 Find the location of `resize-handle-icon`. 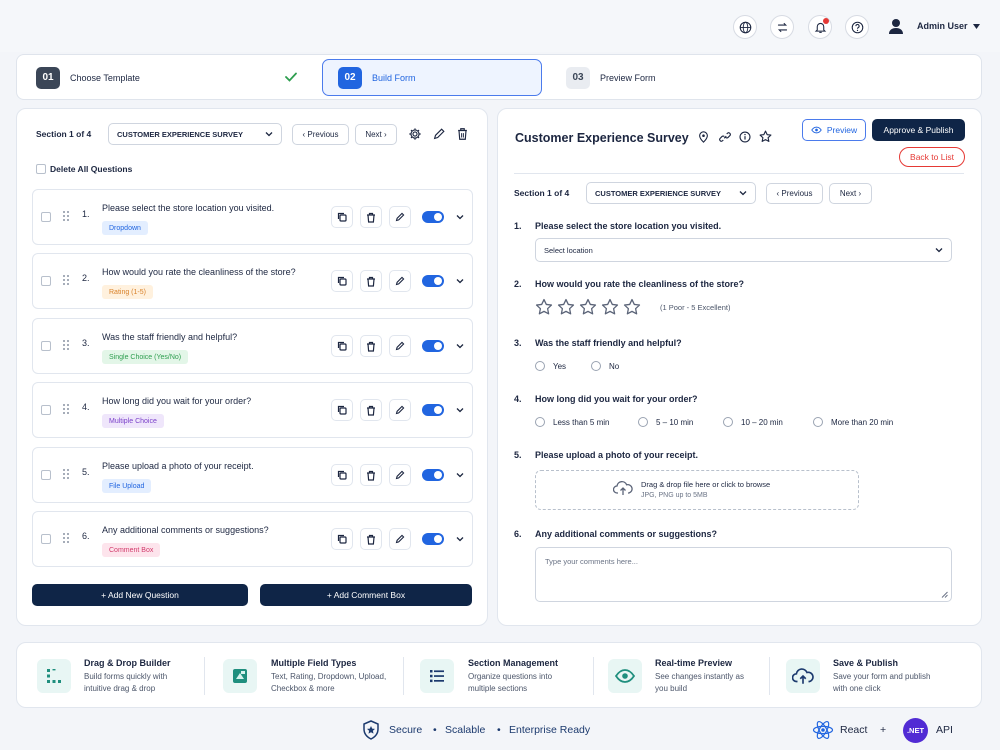

resize-handle-icon is located at coordinates (944, 594).